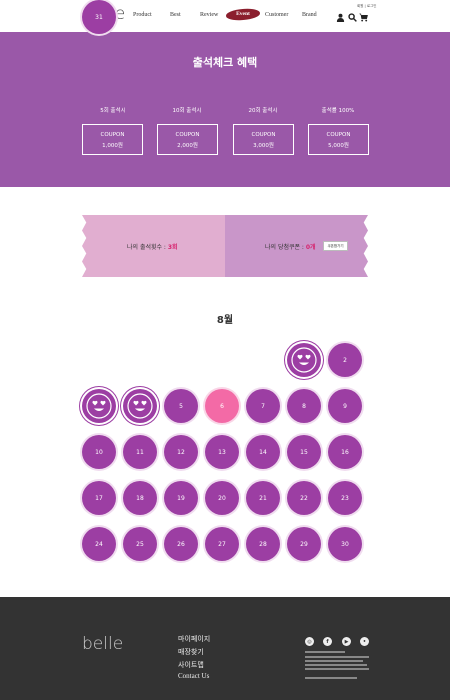 This screenshot has width=450, height=700. Describe the element at coordinates (99, 452) in the screenshot. I see `calendar-day: 10` at that location.